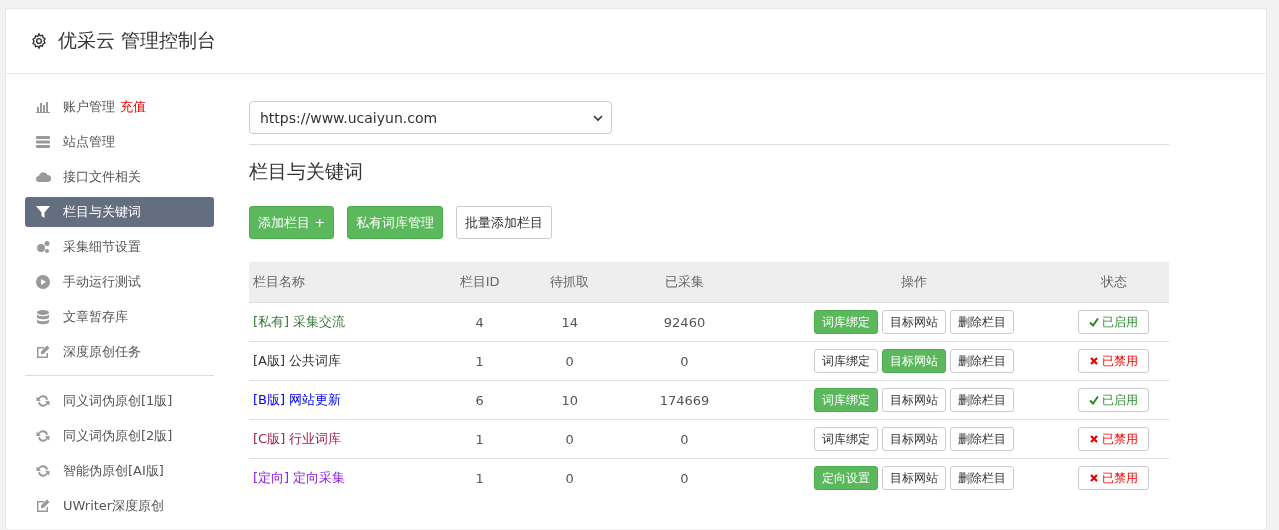 This screenshot has height=530, width=1279. Describe the element at coordinates (570, 322) in the screenshot. I see `table-cell: 14` at that location.